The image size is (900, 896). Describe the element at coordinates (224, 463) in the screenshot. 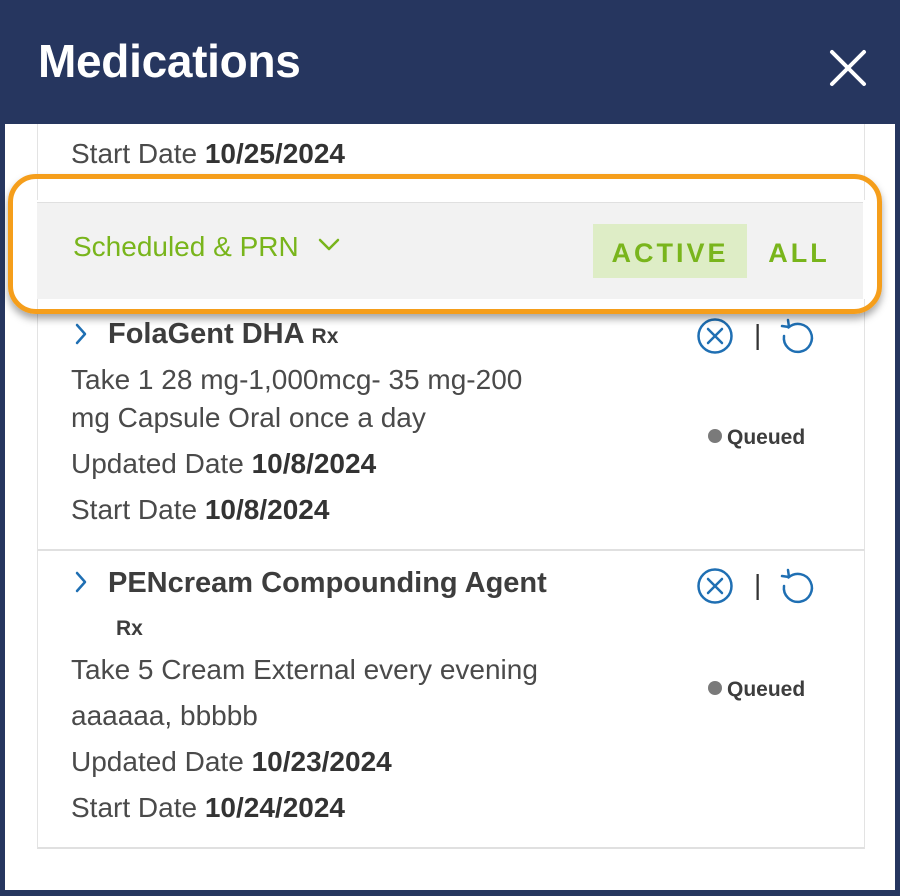

I see `updated-date: Updated Date 10/8/2024` at that location.